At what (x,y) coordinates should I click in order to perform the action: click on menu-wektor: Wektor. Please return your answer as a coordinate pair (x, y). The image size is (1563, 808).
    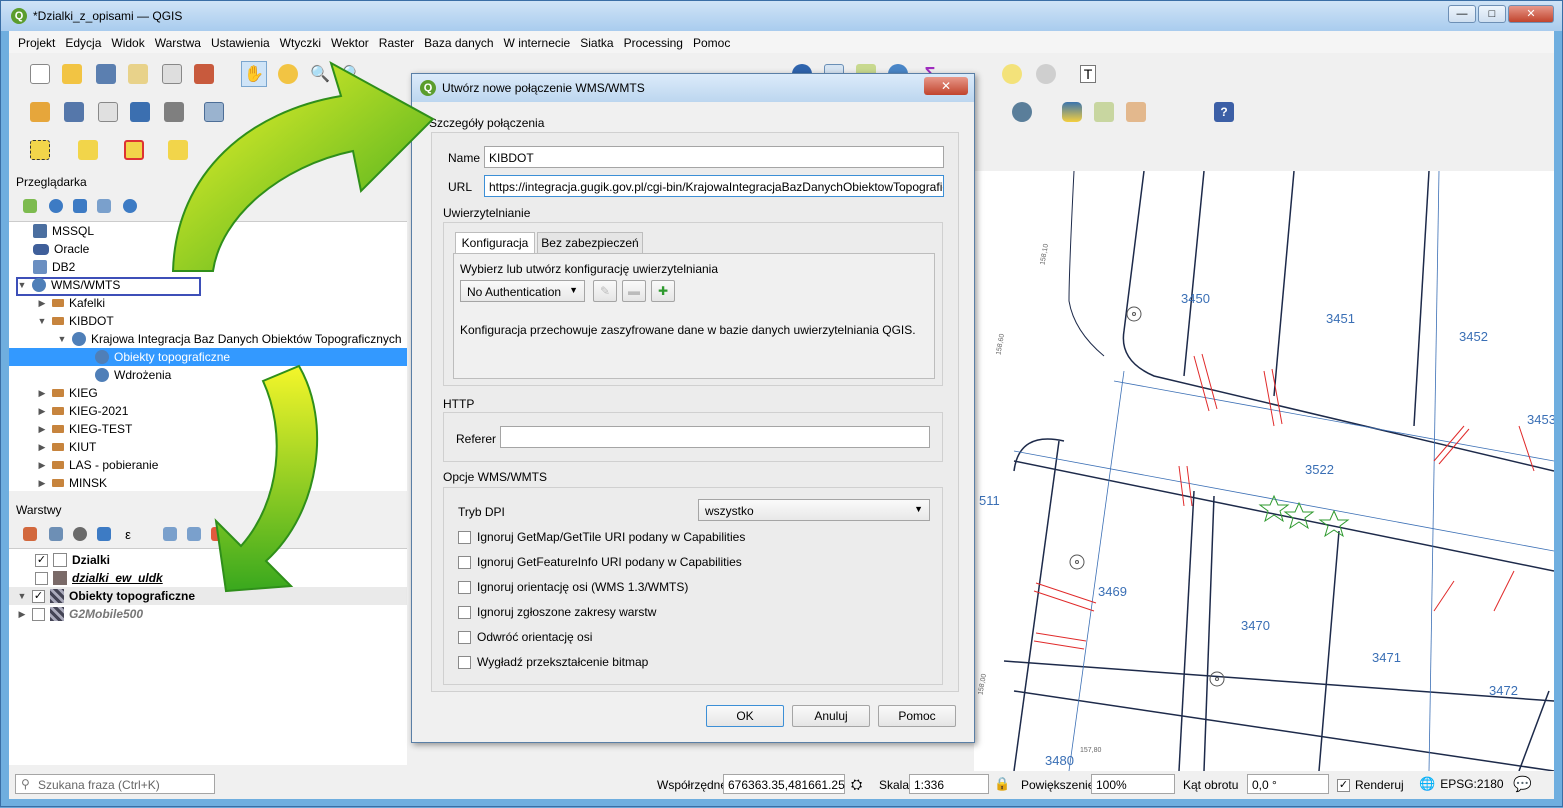
    Looking at the image, I should click on (350, 42).